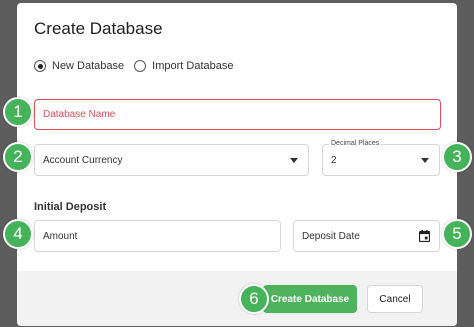 The image size is (474, 327). I want to click on step-badge-3: 3, so click(457, 157).